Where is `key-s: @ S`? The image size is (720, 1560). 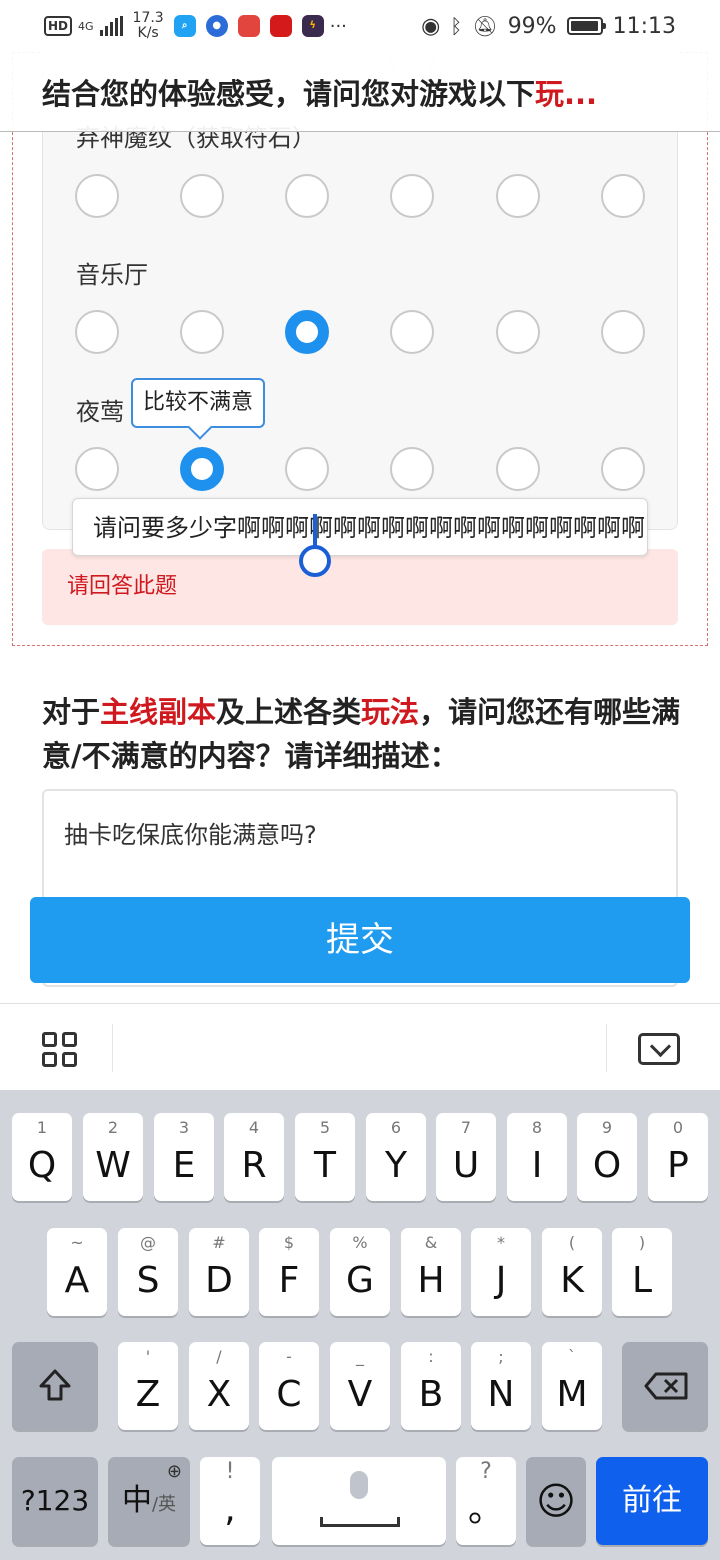 key-s: @ S is located at coordinates (148, 1272).